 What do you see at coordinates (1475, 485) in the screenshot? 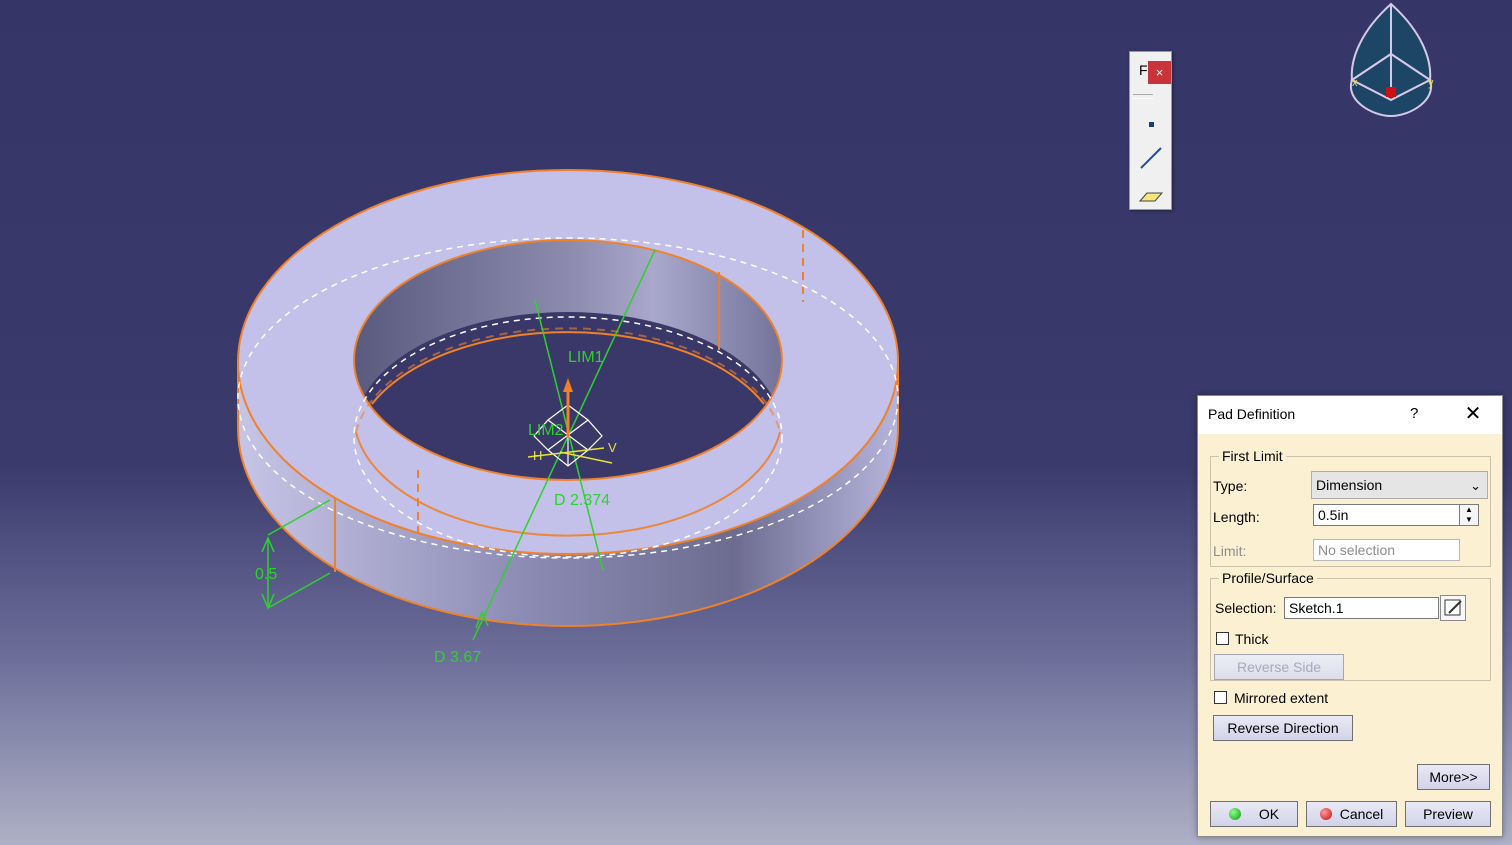
I see `chevron-down-icon: ⌄` at bounding box center [1475, 485].